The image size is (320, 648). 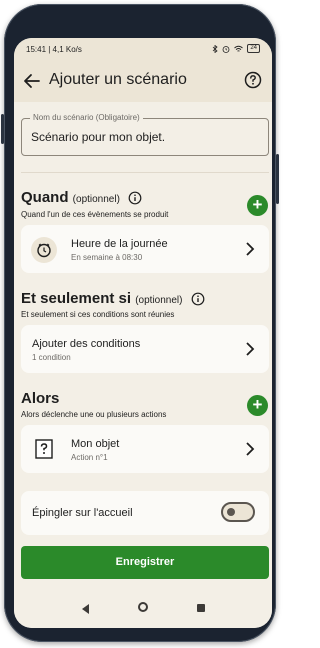 What do you see at coordinates (44, 449) in the screenshot?
I see `unknown-object-icon` at bounding box center [44, 449].